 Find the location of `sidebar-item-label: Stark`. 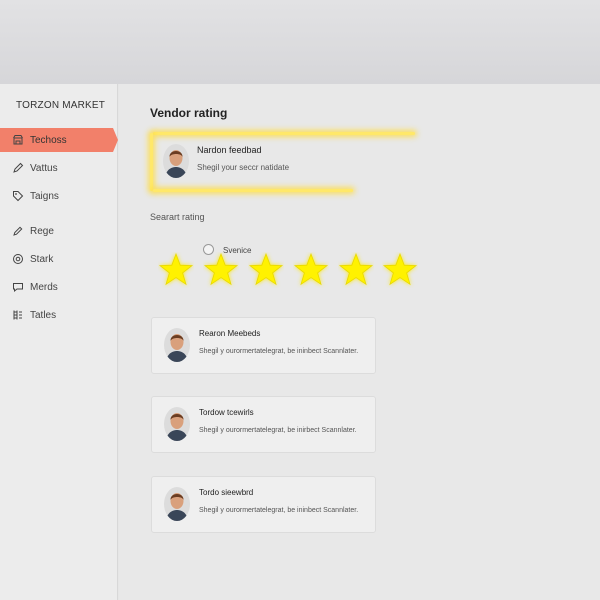

sidebar-item-label: Stark is located at coordinates (42, 259).